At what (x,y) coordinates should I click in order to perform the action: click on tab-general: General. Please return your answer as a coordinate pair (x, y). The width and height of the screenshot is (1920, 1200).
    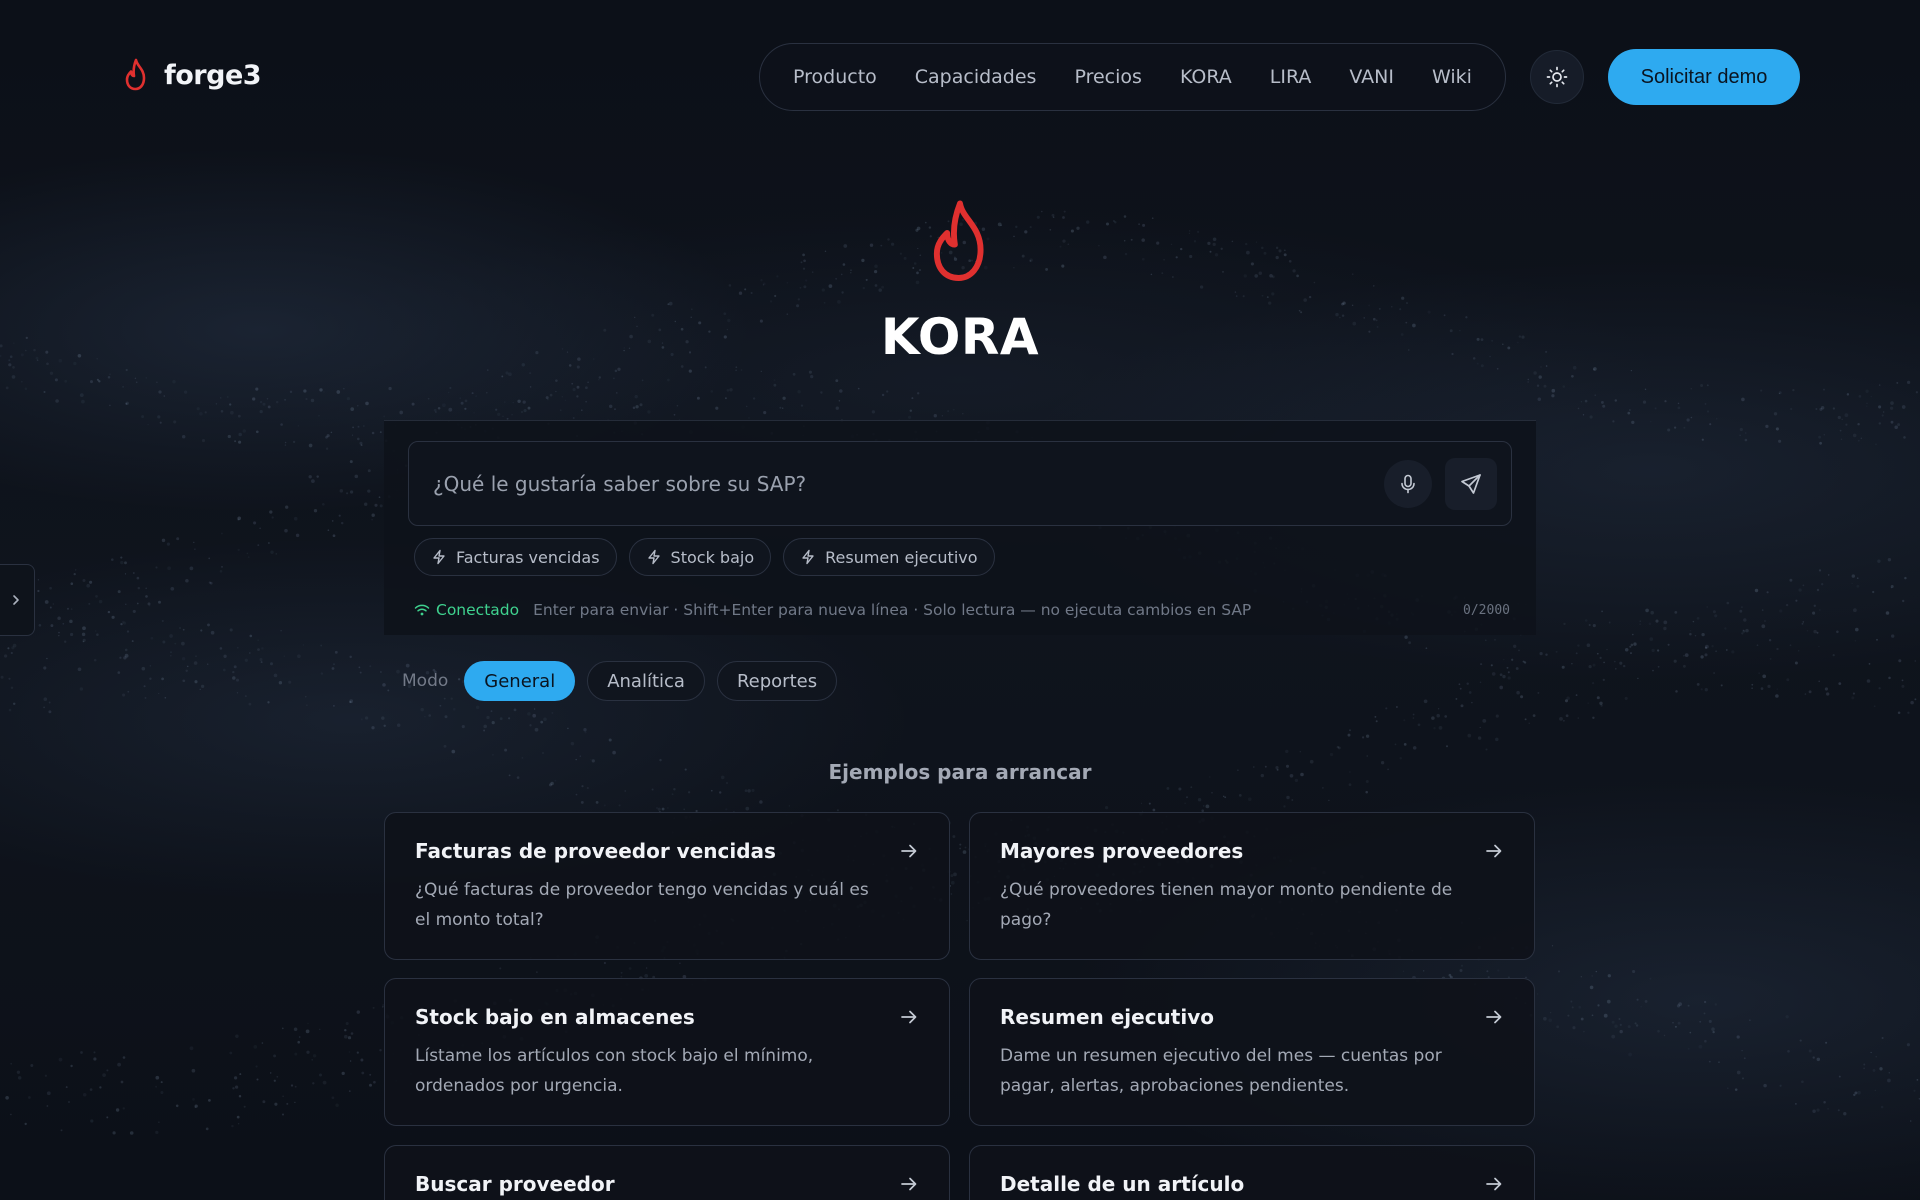
    Looking at the image, I should click on (520, 681).